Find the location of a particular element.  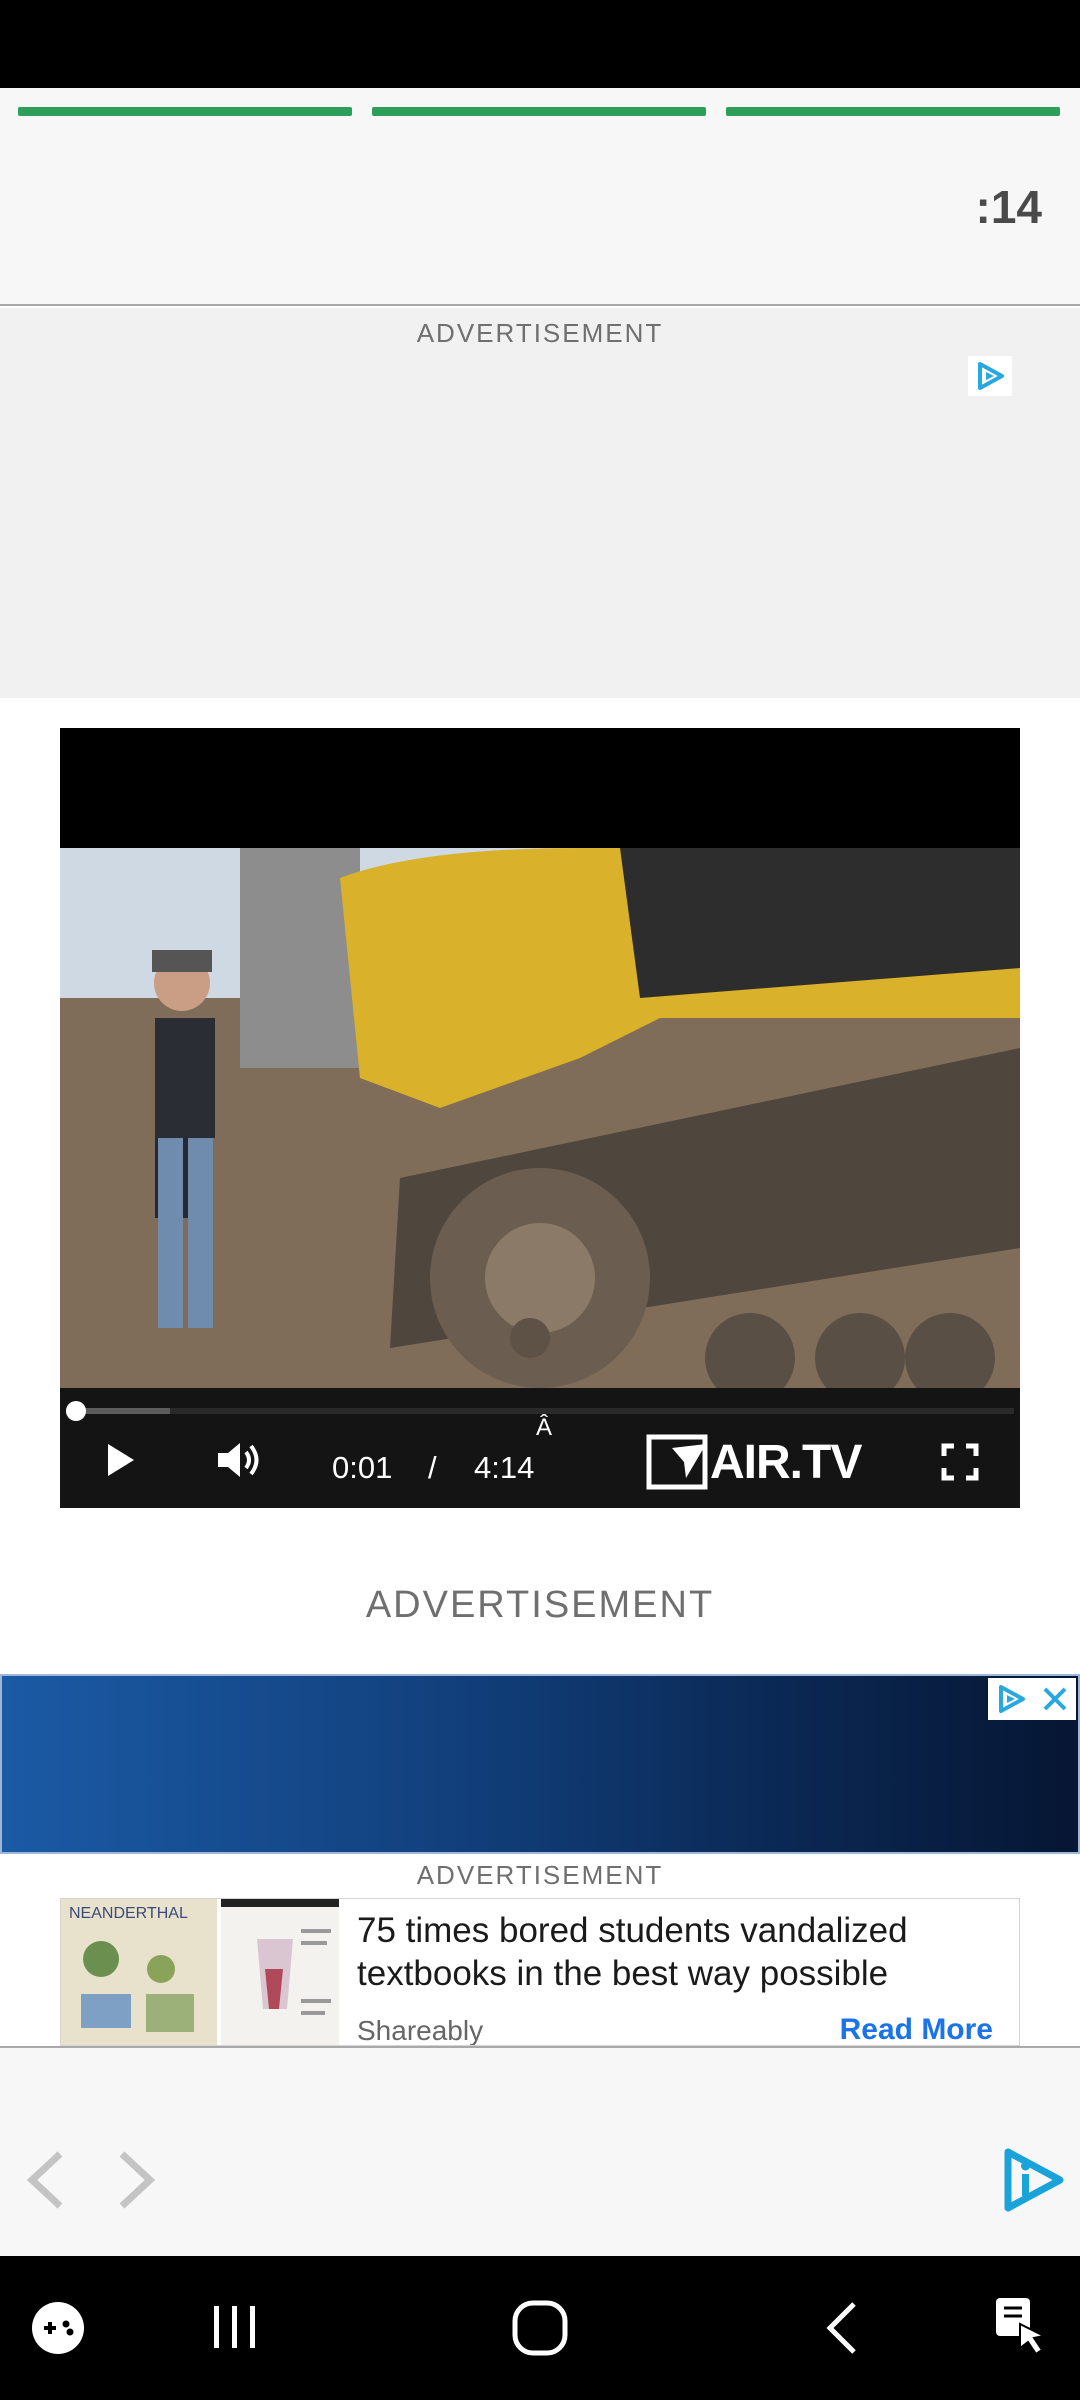

story-header is located at coordinates (540, 197).